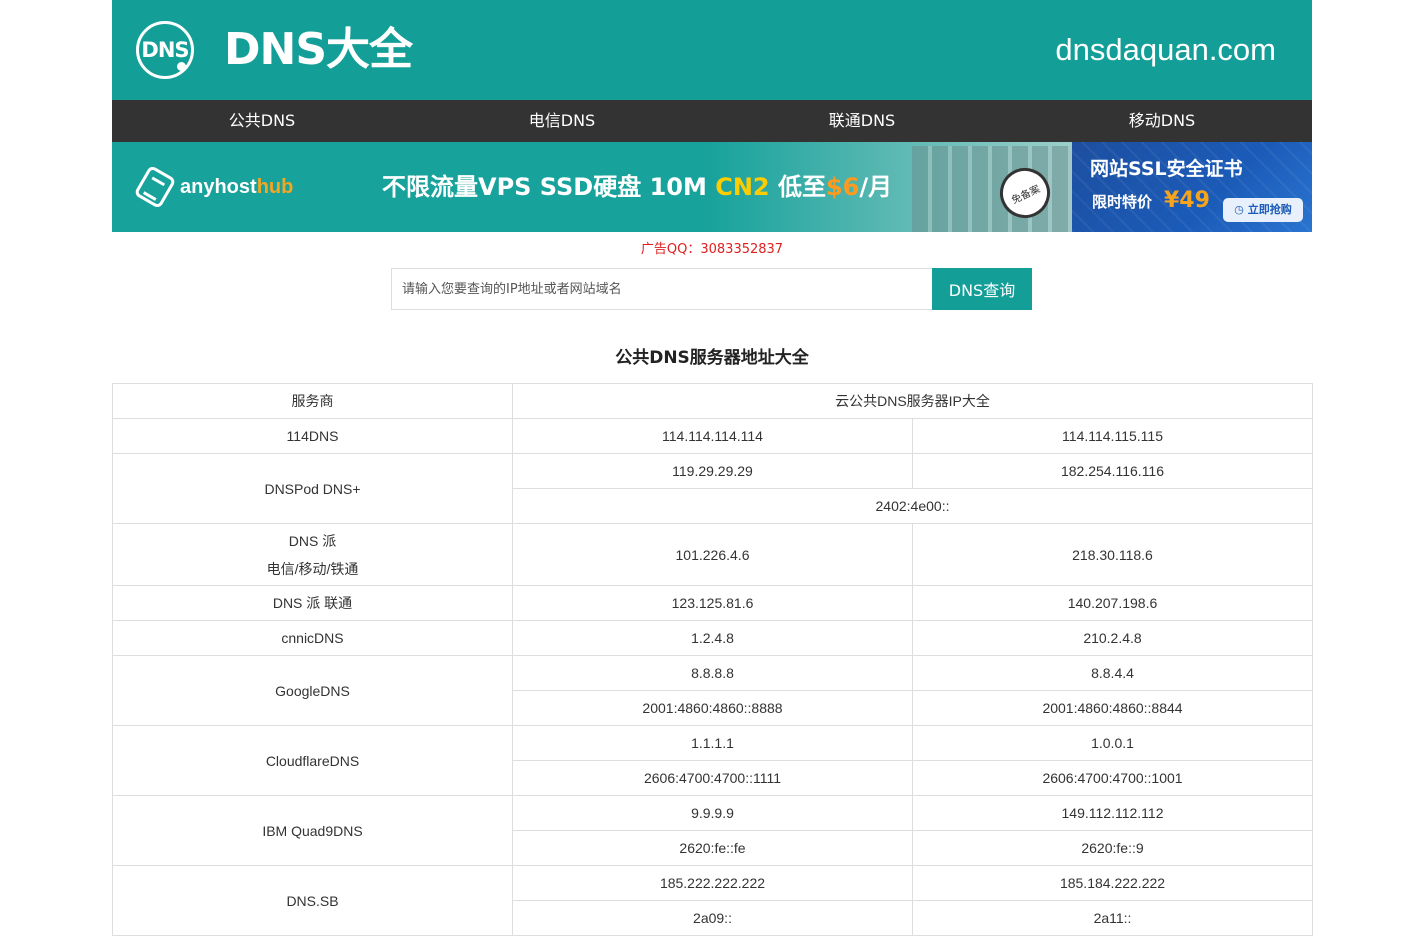  I want to click on provider-line: DNS 派, so click(312, 540).